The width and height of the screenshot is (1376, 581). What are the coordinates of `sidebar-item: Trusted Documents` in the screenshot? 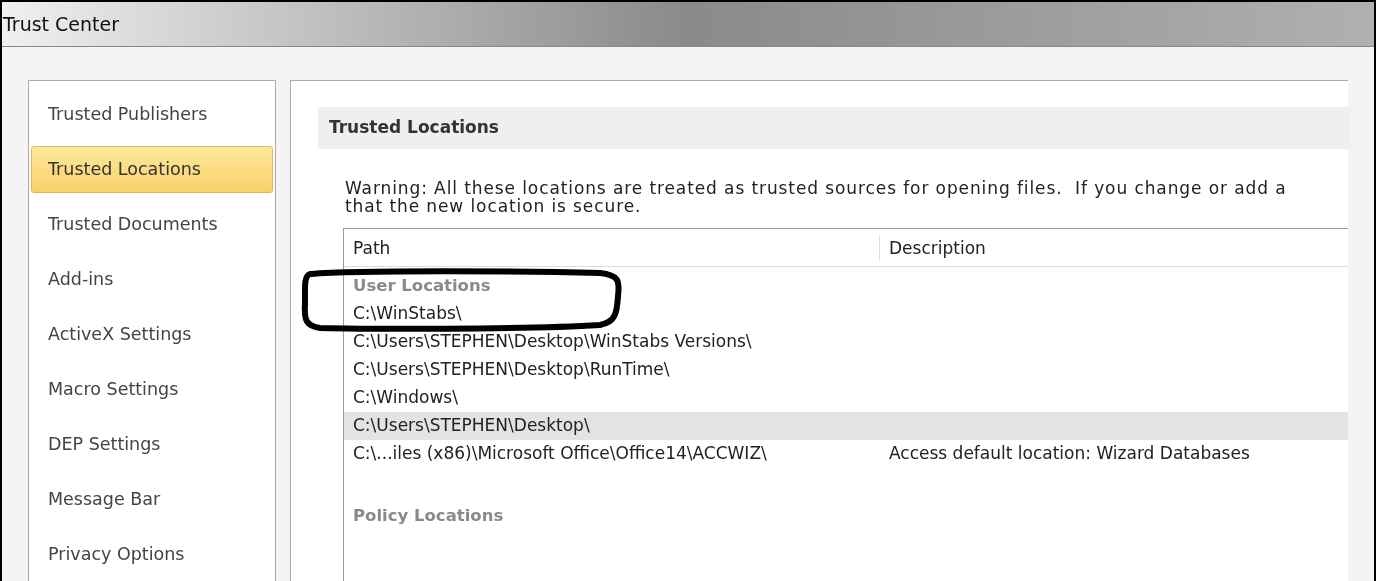 It's located at (152, 224).